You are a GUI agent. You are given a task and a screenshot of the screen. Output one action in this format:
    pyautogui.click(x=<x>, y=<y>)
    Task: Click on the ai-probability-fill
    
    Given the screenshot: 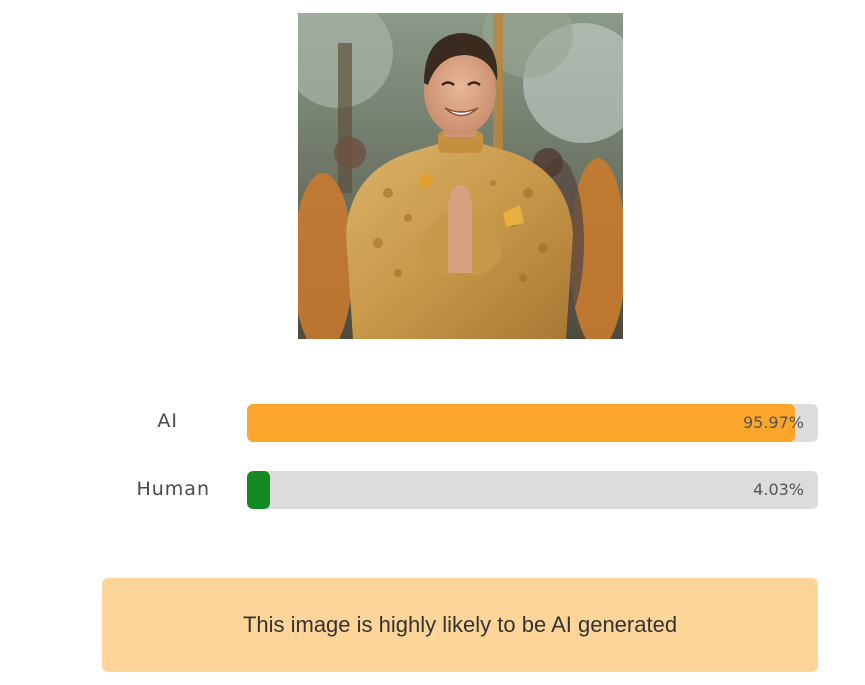 What is the action you would take?
    pyautogui.click(x=521, y=423)
    